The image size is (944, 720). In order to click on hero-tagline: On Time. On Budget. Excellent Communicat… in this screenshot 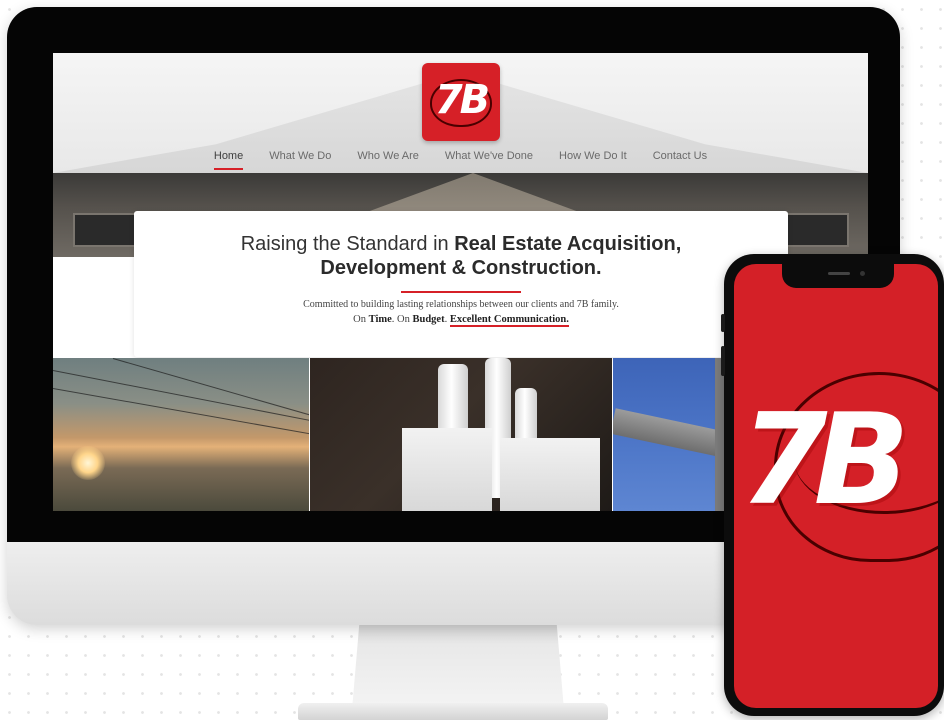, I will do `click(461, 320)`.